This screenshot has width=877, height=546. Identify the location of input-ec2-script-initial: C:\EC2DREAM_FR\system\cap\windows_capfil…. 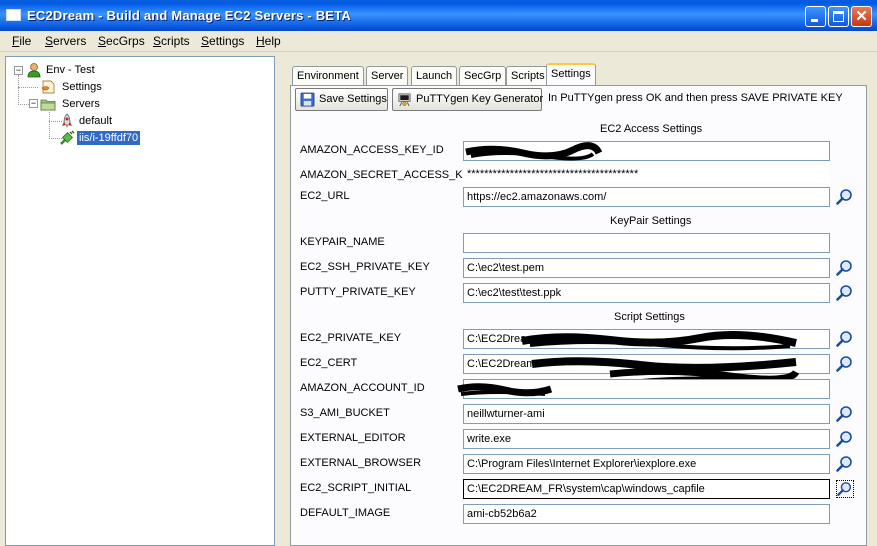
(646, 489).